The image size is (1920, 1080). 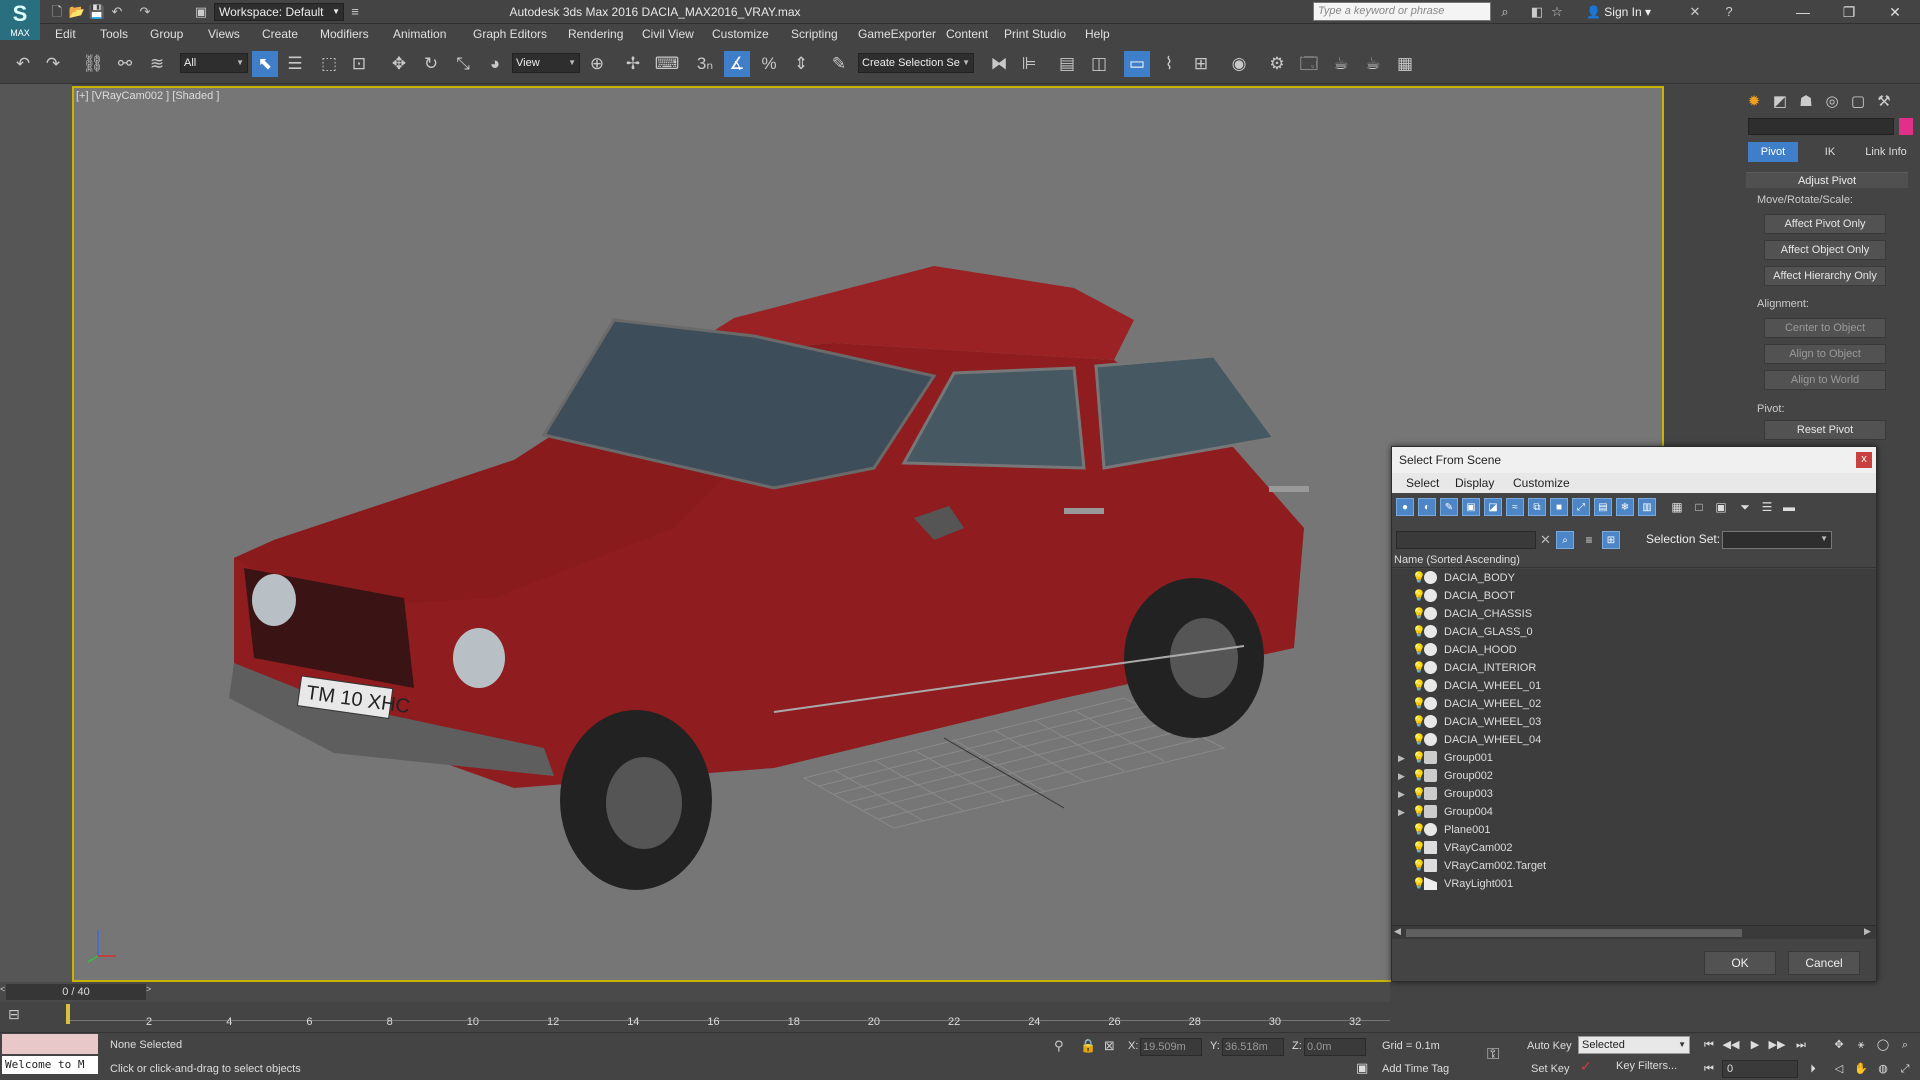 What do you see at coordinates (1825, 224) in the screenshot?
I see `affect-pivot-only-button: Affect Pivot Only` at bounding box center [1825, 224].